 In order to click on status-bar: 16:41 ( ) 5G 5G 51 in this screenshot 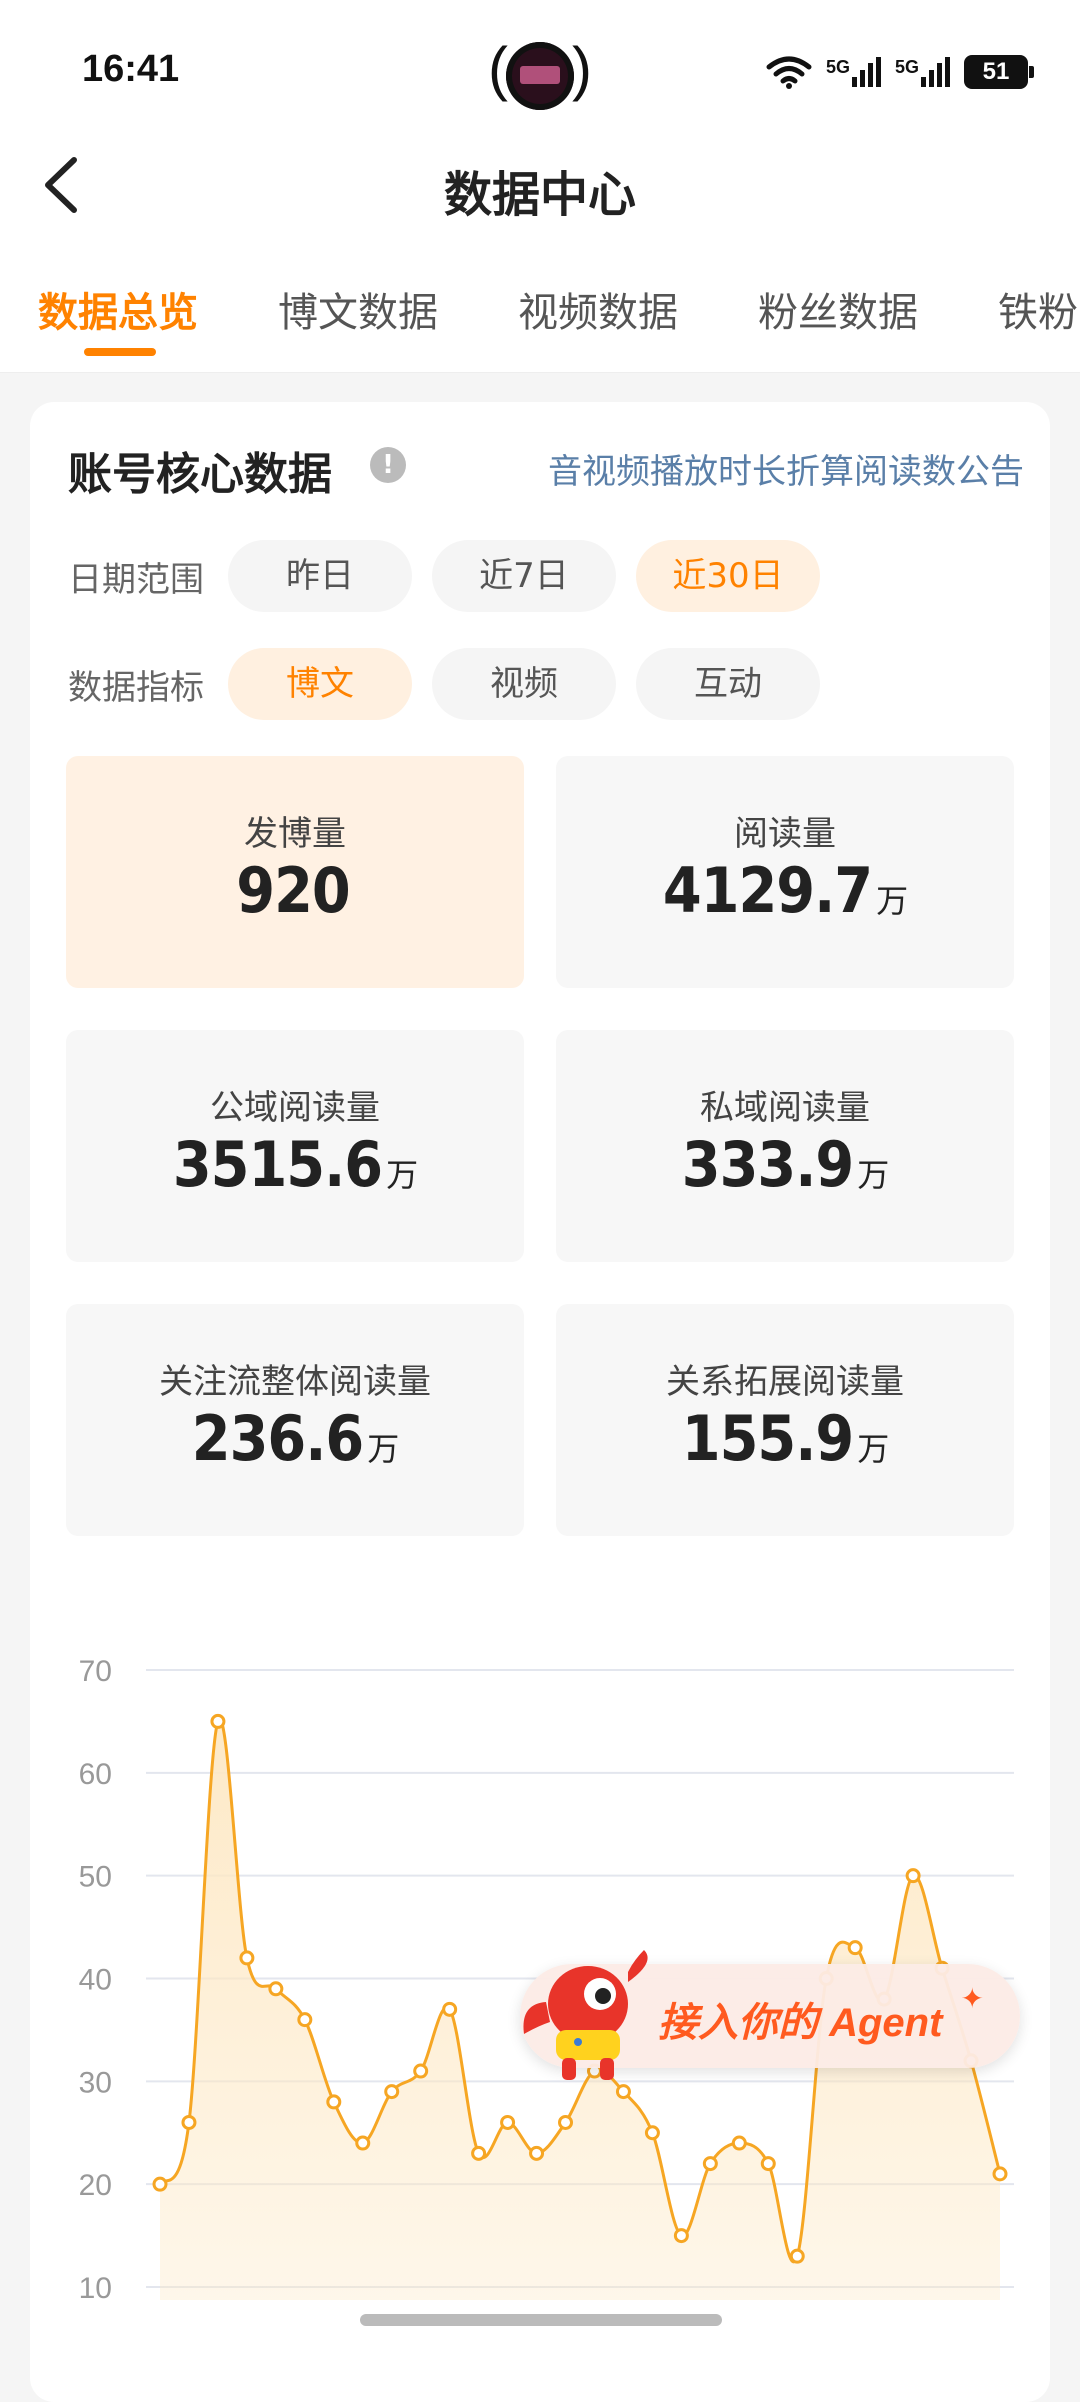, I will do `click(540, 75)`.